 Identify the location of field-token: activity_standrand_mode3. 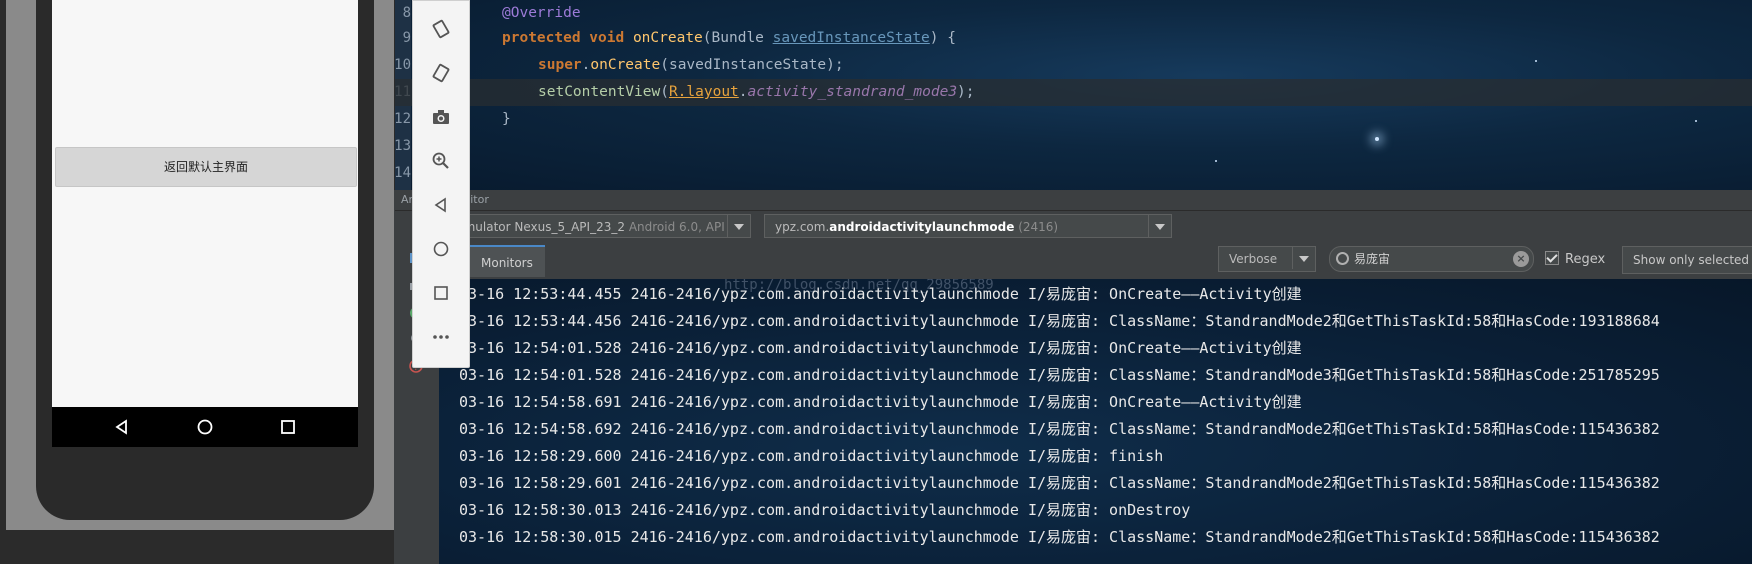
(852, 92).